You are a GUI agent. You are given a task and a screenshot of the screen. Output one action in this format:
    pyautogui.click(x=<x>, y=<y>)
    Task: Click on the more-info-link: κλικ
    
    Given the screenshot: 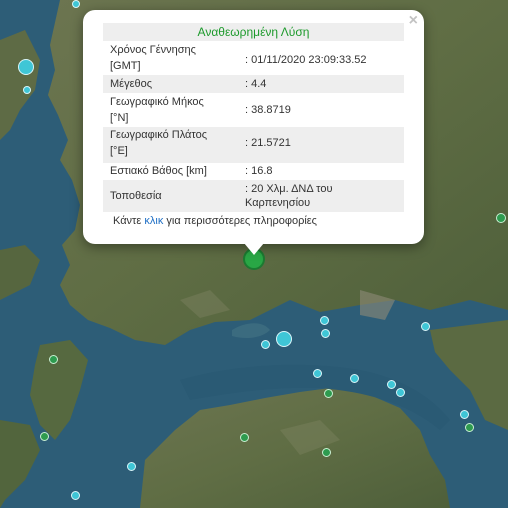 What is the action you would take?
    pyautogui.click(x=153, y=221)
    